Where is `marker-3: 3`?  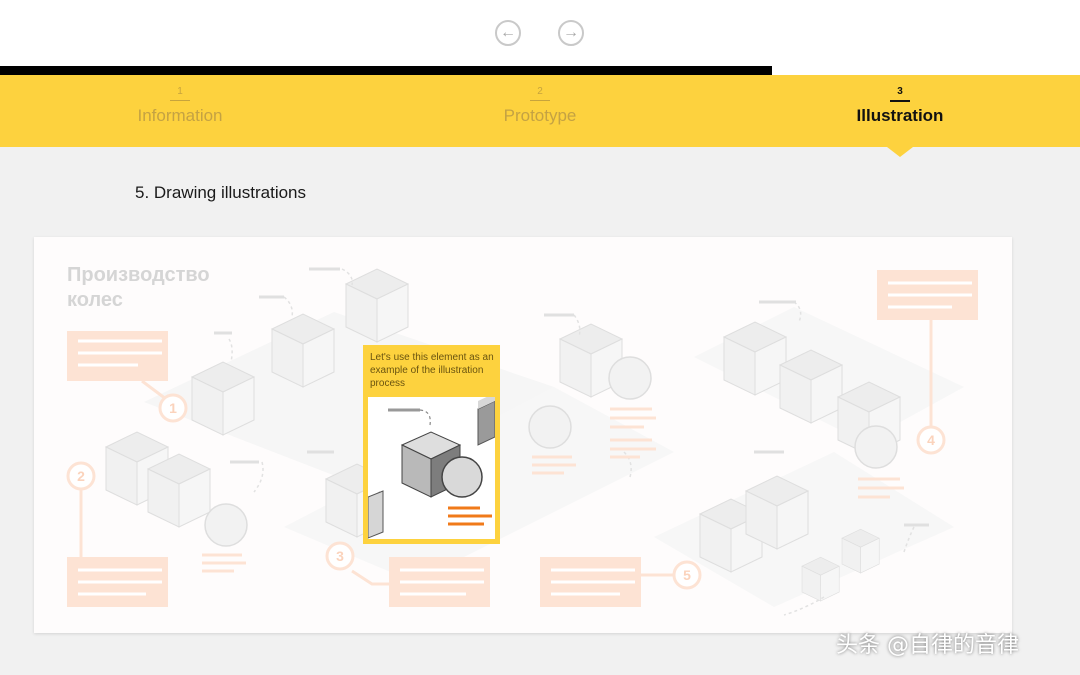 marker-3: 3 is located at coordinates (340, 556).